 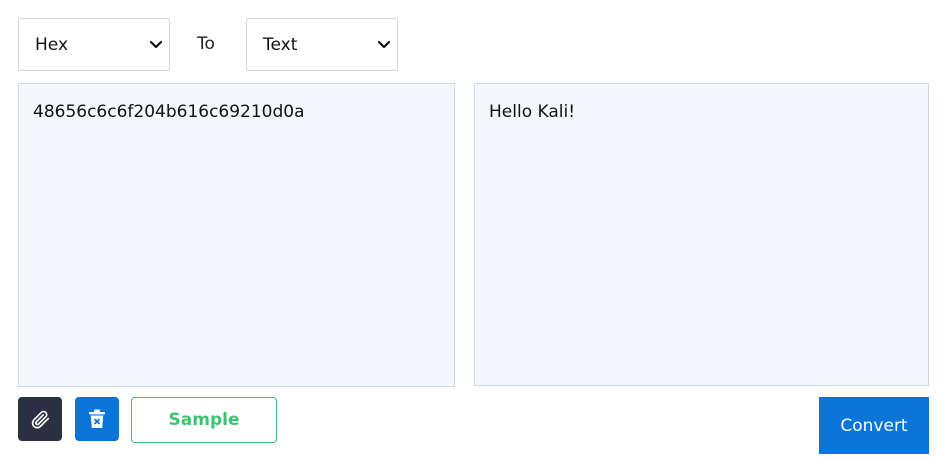 I want to click on to-label: To, so click(x=206, y=44).